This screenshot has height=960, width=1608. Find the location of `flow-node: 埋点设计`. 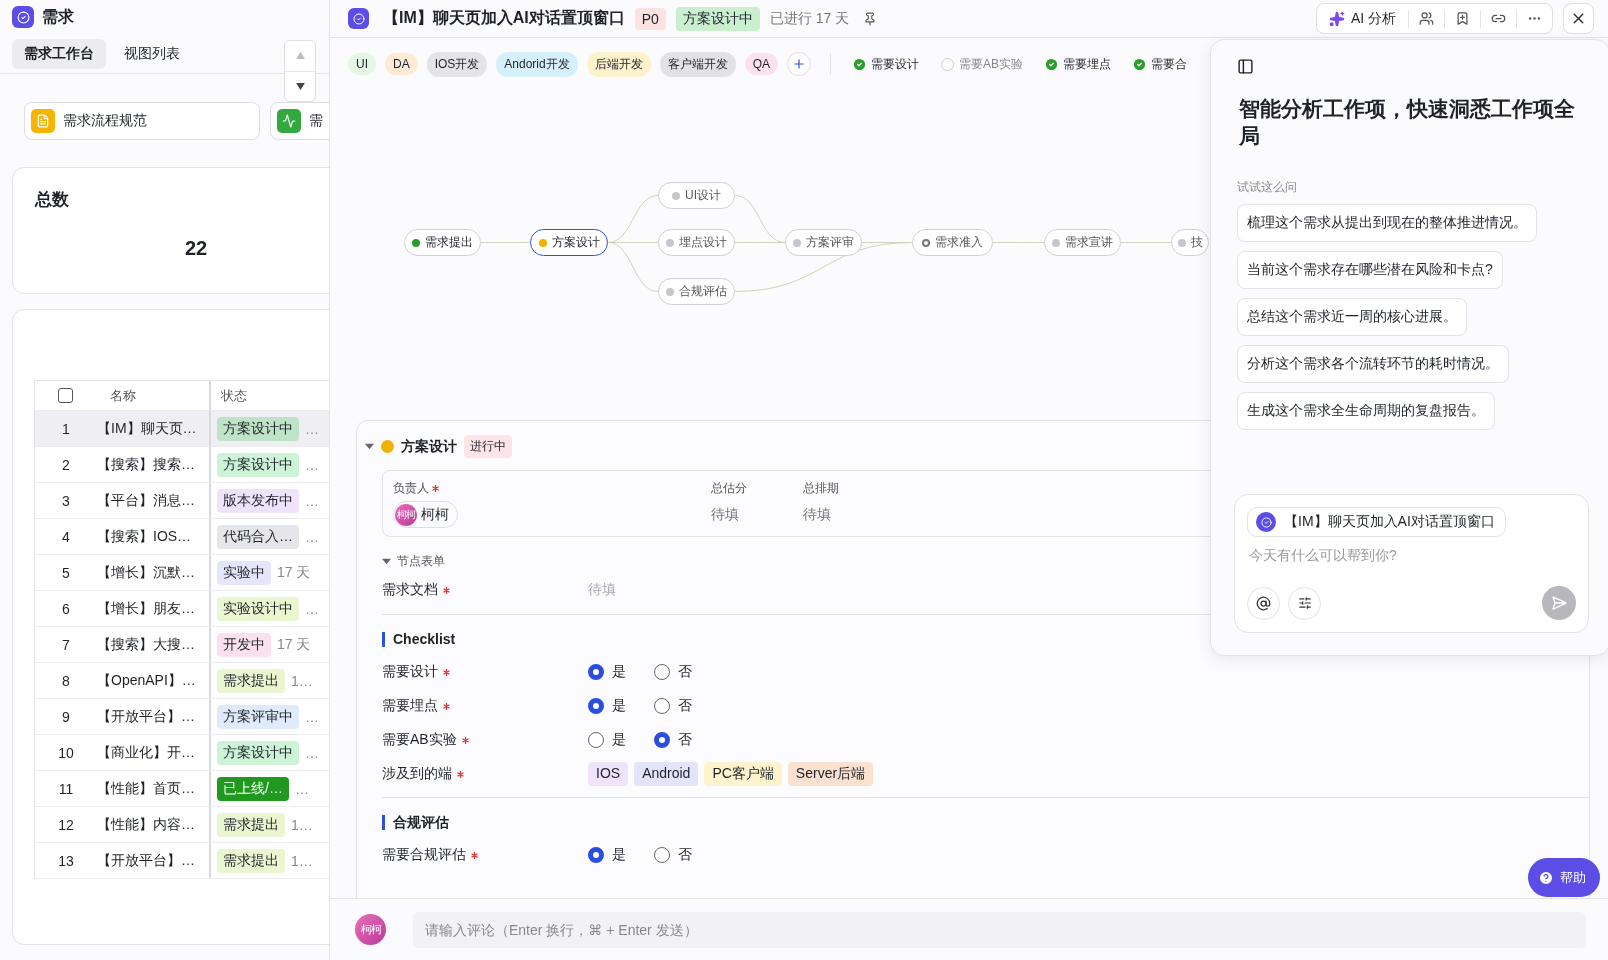

flow-node: 埋点设计 is located at coordinates (696, 242).